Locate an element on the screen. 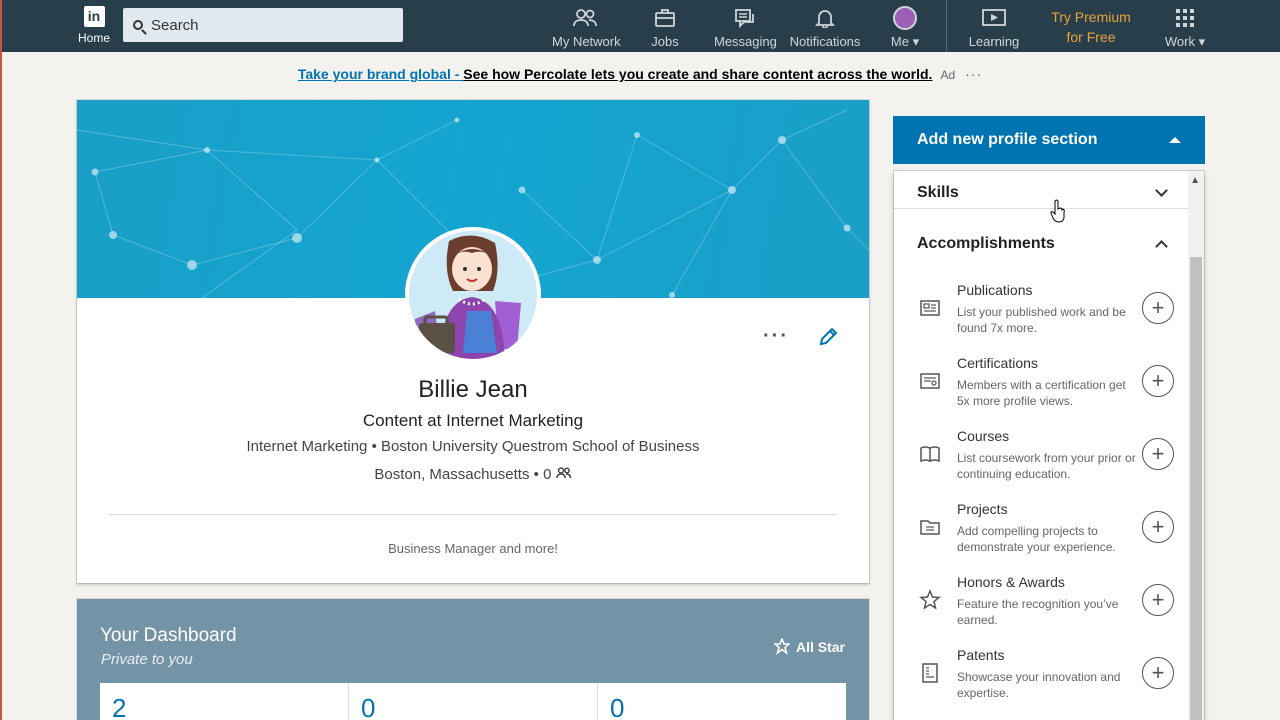 The height and width of the screenshot is (720, 1280). section-skills: Skills is located at coordinates (1041, 193).